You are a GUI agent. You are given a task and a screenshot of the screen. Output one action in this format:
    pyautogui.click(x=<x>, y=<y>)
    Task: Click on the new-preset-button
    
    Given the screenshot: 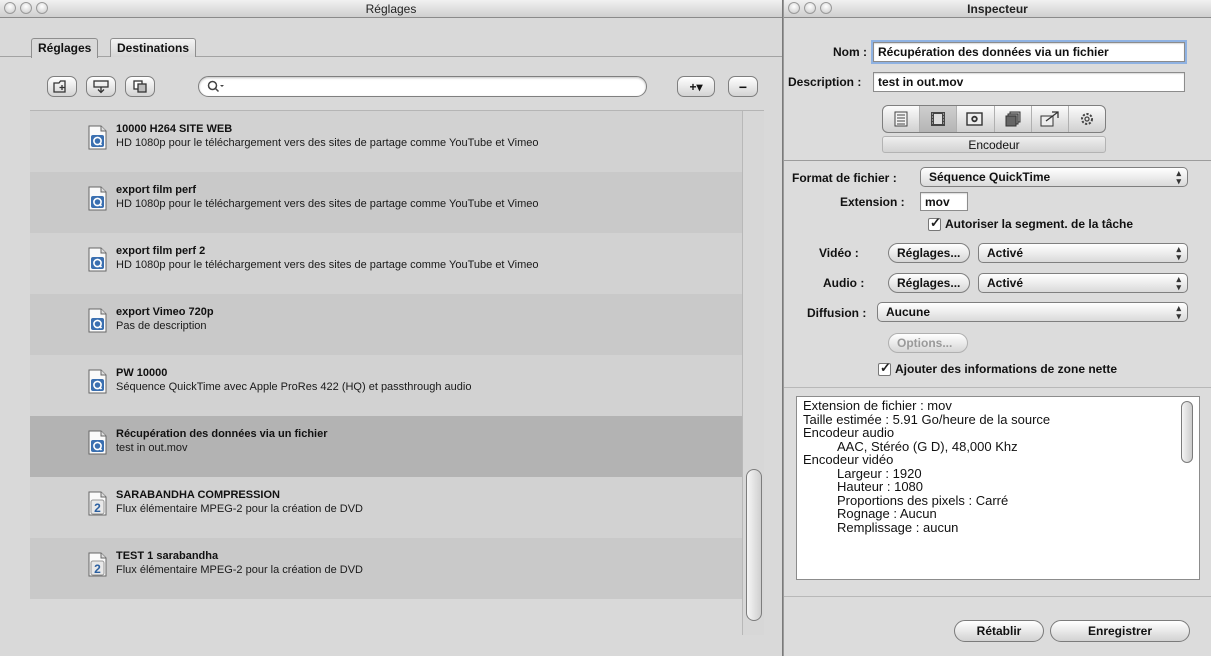 What is the action you would take?
    pyautogui.click(x=101, y=86)
    